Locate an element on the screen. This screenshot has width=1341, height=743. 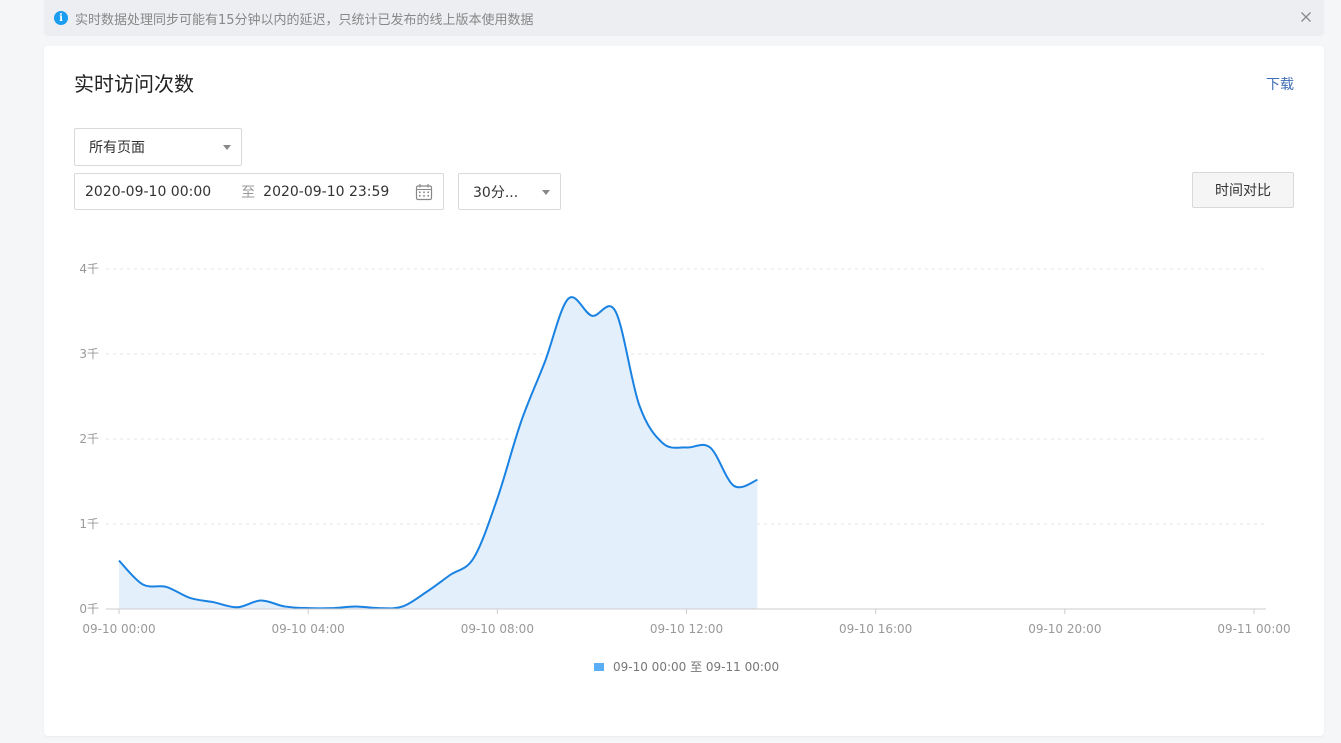
y-tick-label: 4千 is located at coordinates (89, 269).